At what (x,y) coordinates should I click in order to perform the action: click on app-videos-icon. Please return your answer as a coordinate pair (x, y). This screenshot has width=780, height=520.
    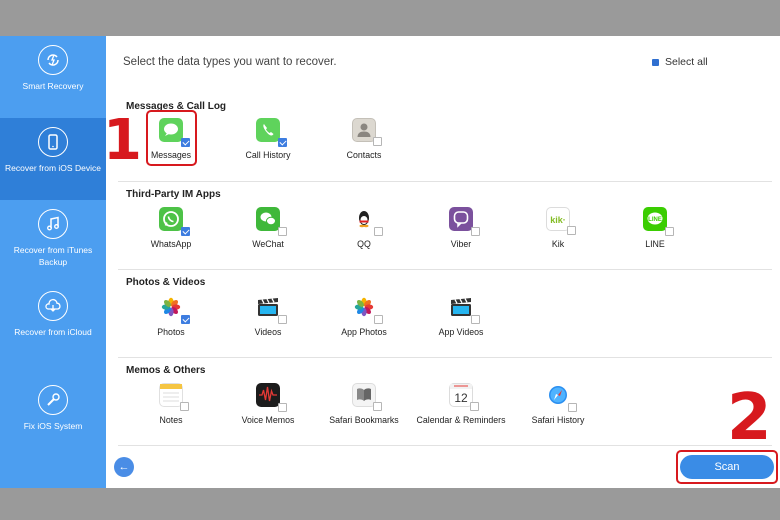
    Looking at the image, I should click on (464, 309).